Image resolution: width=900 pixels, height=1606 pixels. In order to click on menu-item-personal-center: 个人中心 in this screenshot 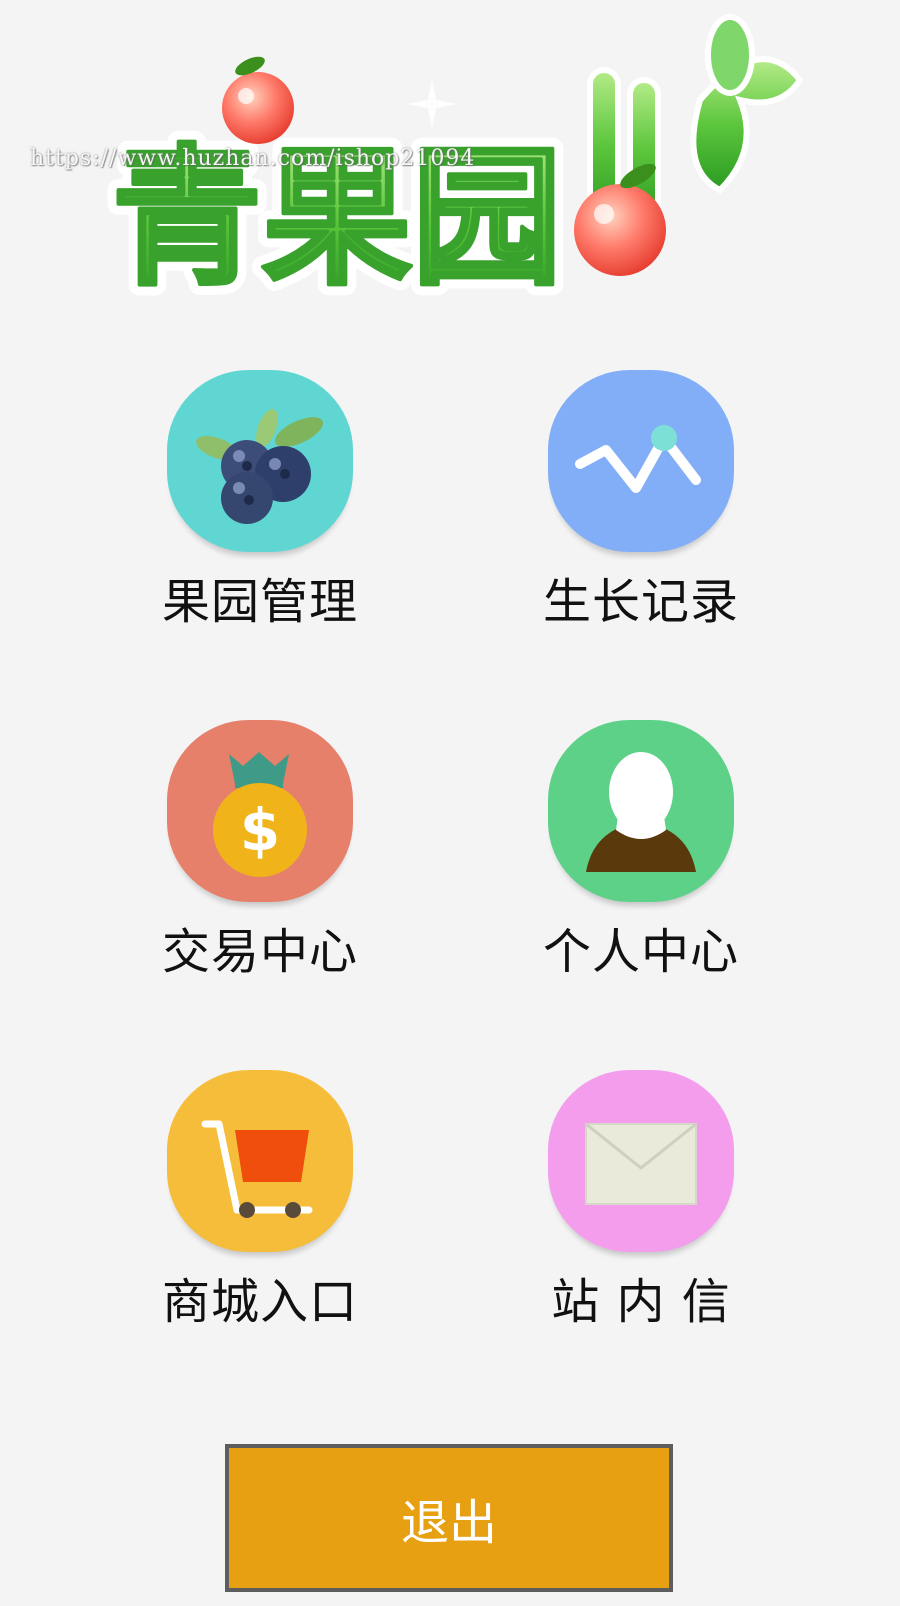, I will do `click(641, 850)`.